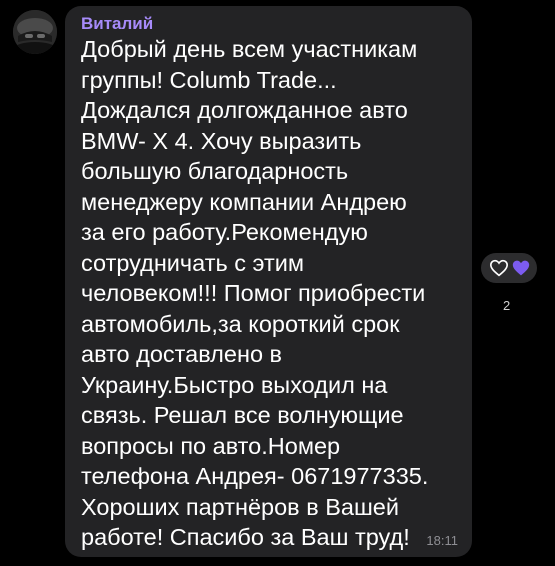 This screenshot has height=566, width=555. I want to click on reaction-pill, so click(509, 268).